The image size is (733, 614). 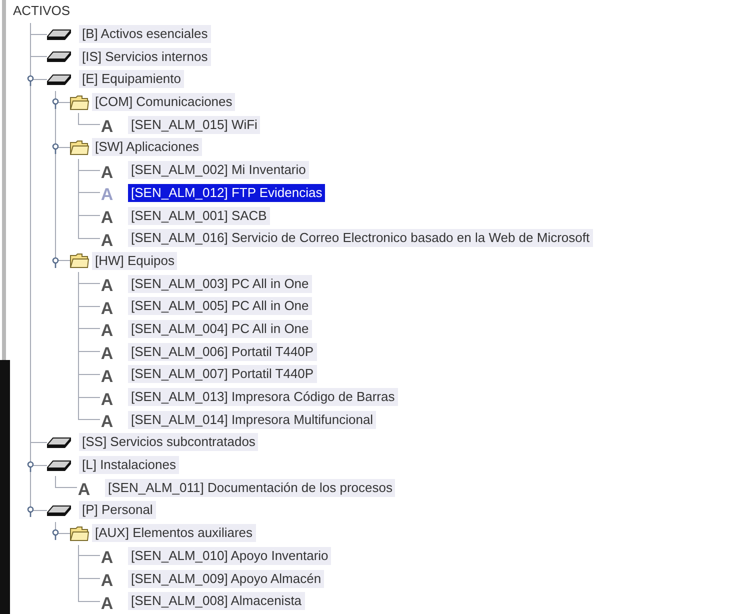 I want to click on tree-root-label: ACTIVOS, so click(x=42, y=11).